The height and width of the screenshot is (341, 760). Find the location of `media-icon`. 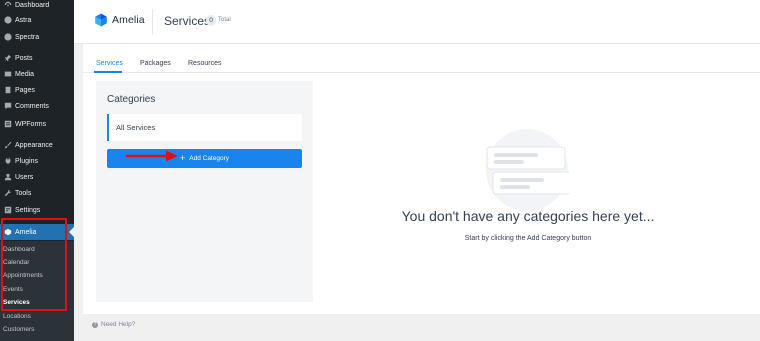

media-icon is located at coordinates (7, 74).